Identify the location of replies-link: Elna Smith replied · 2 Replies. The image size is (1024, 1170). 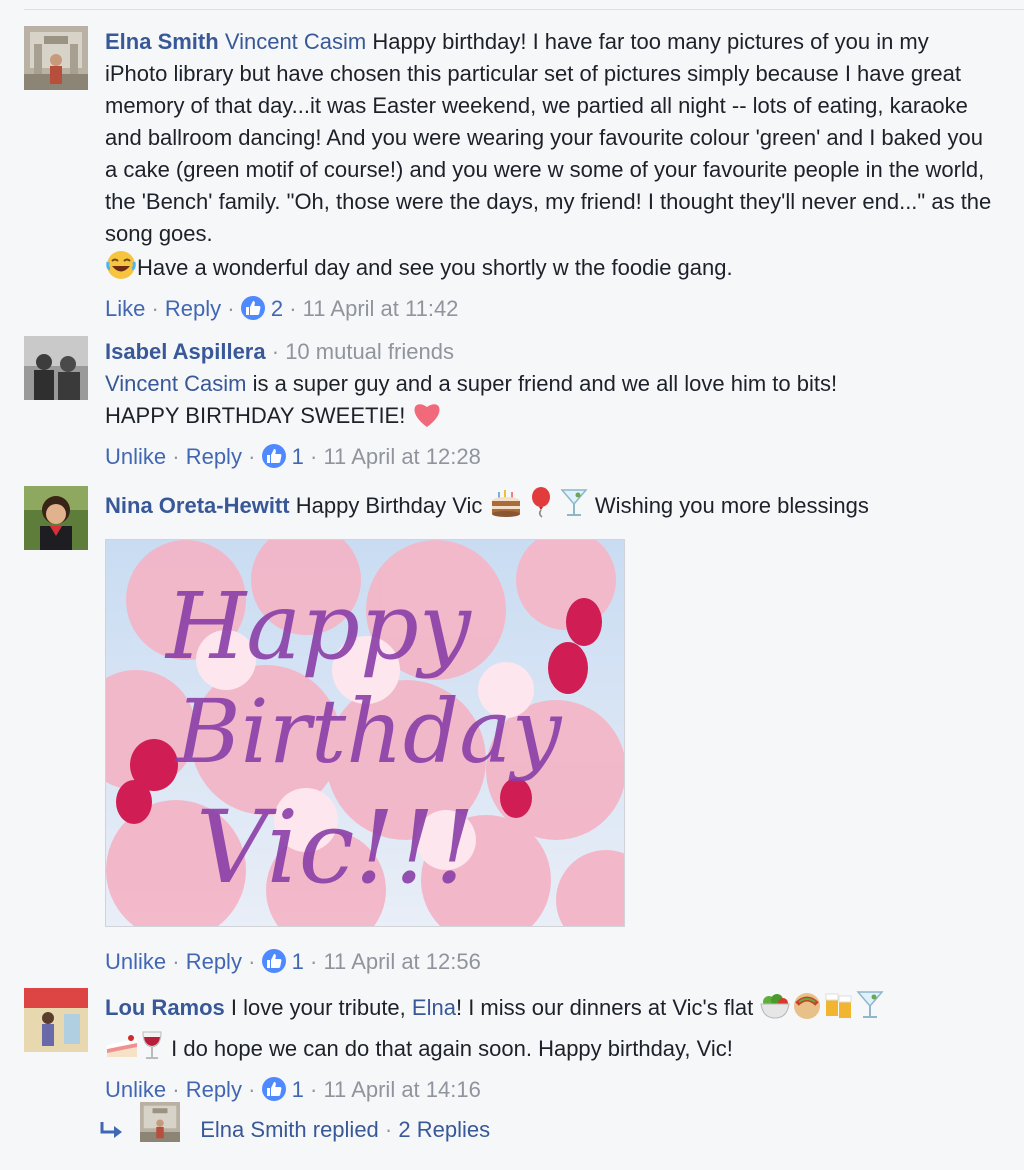
(294, 1126).